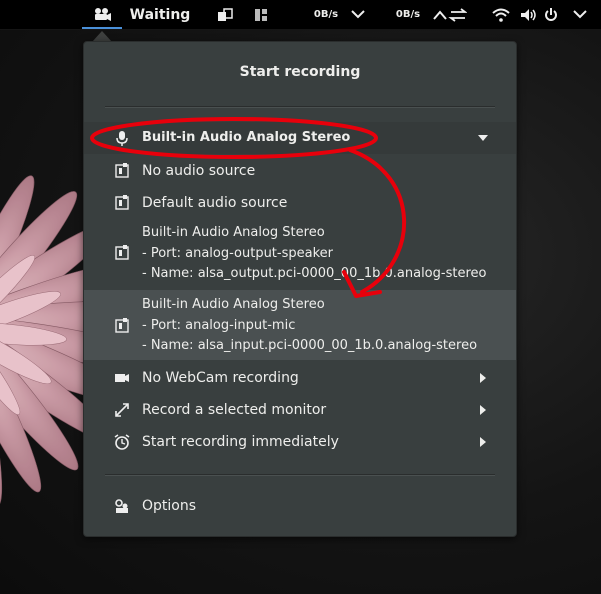  What do you see at coordinates (121, 506) in the screenshot?
I see `settings-gear-icon` at bounding box center [121, 506].